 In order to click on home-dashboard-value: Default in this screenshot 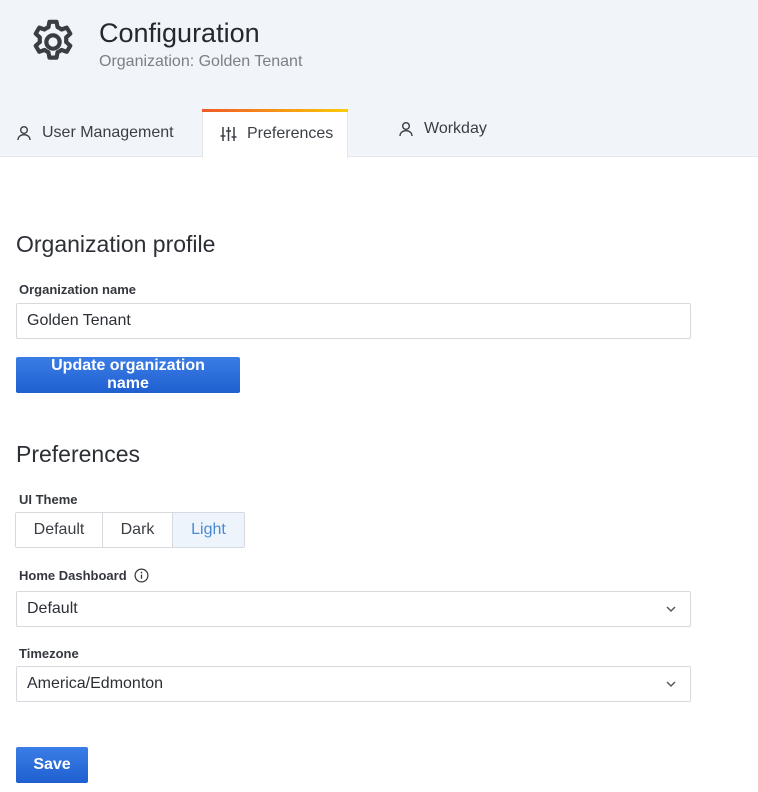, I will do `click(52, 608)`.